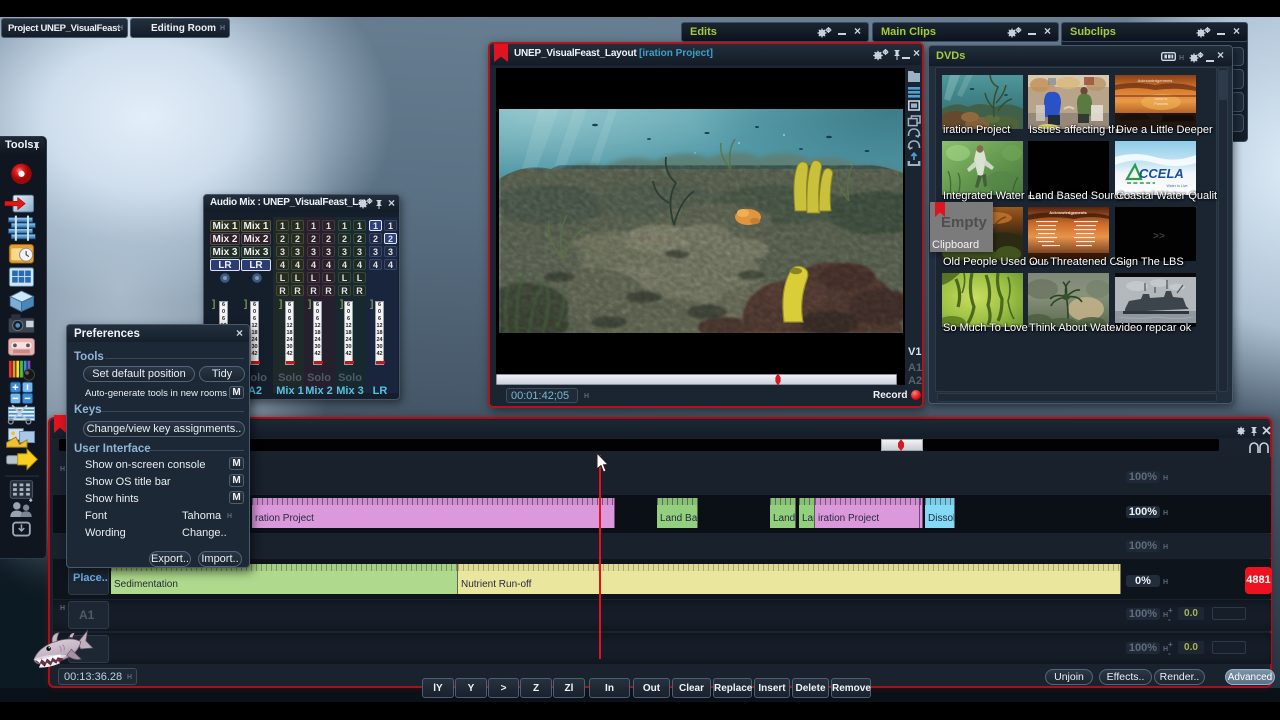 The image size is (1280, 720). What do you see at coordinates (1176, 186) in the screenshot?
I see `svg-text: Water to Live` at bounding box center [1176, 186].